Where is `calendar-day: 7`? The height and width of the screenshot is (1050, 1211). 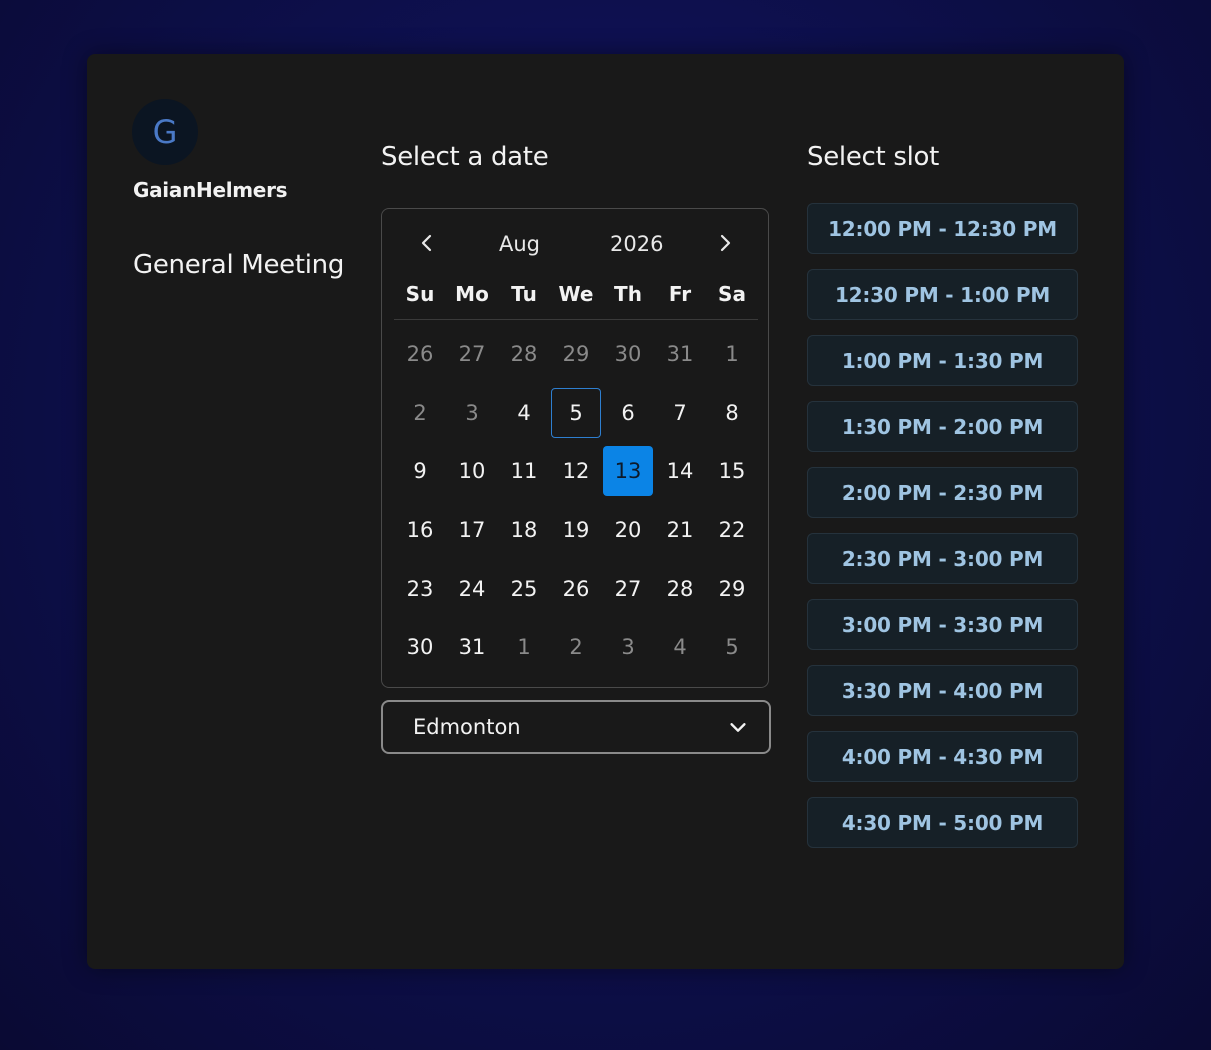
calendar-day: 7 is located at coordinates (680, 413).